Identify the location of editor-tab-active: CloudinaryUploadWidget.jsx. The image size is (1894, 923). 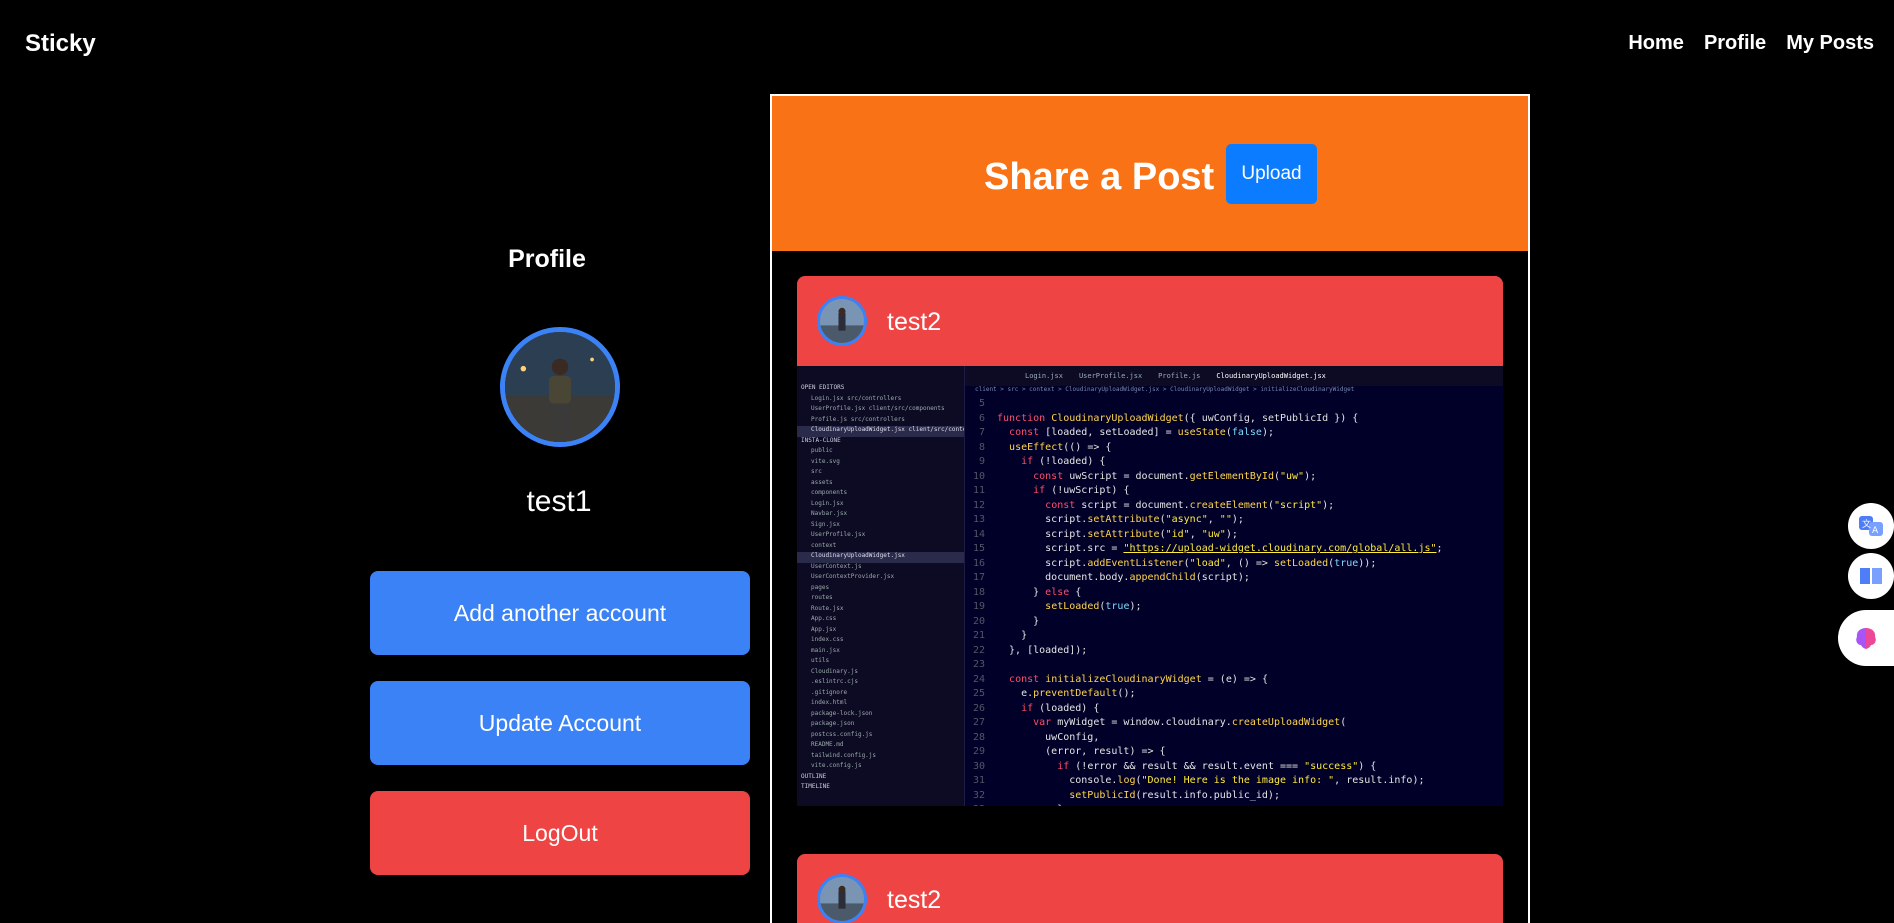
(1271, 376).